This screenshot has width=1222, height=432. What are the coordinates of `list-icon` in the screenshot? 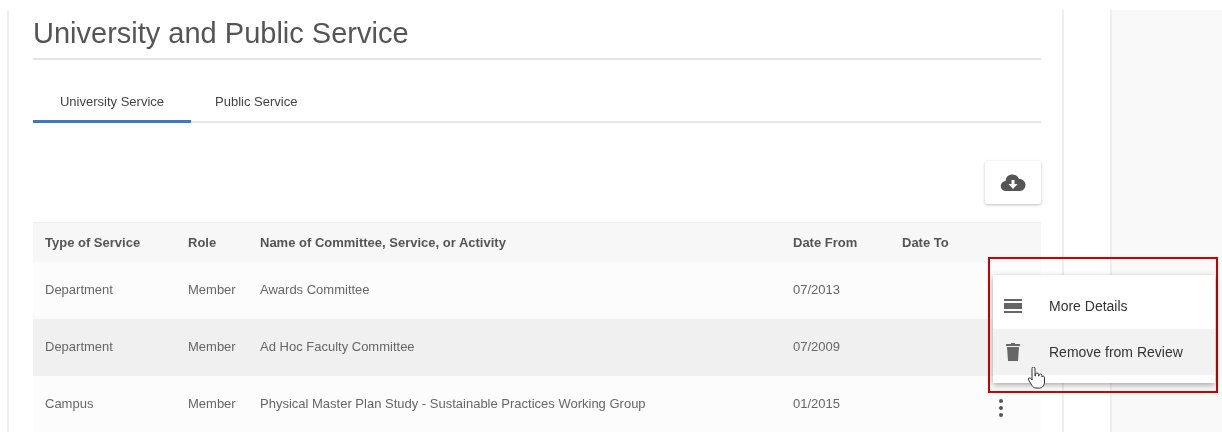 It's located at (1013, 306).